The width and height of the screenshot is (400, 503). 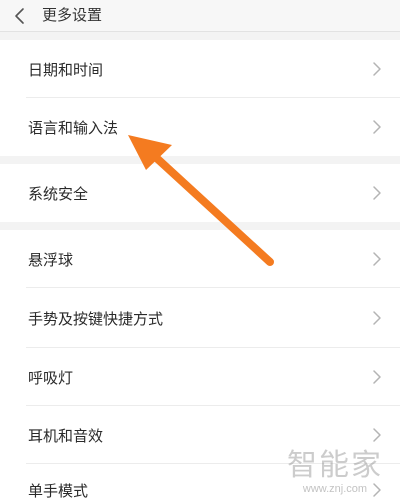 What do you see at coordinates (200, 483) in the screenshot?
I see `settings-item-one-handed-mode: 单手模式` at bounding box center [200, 483].